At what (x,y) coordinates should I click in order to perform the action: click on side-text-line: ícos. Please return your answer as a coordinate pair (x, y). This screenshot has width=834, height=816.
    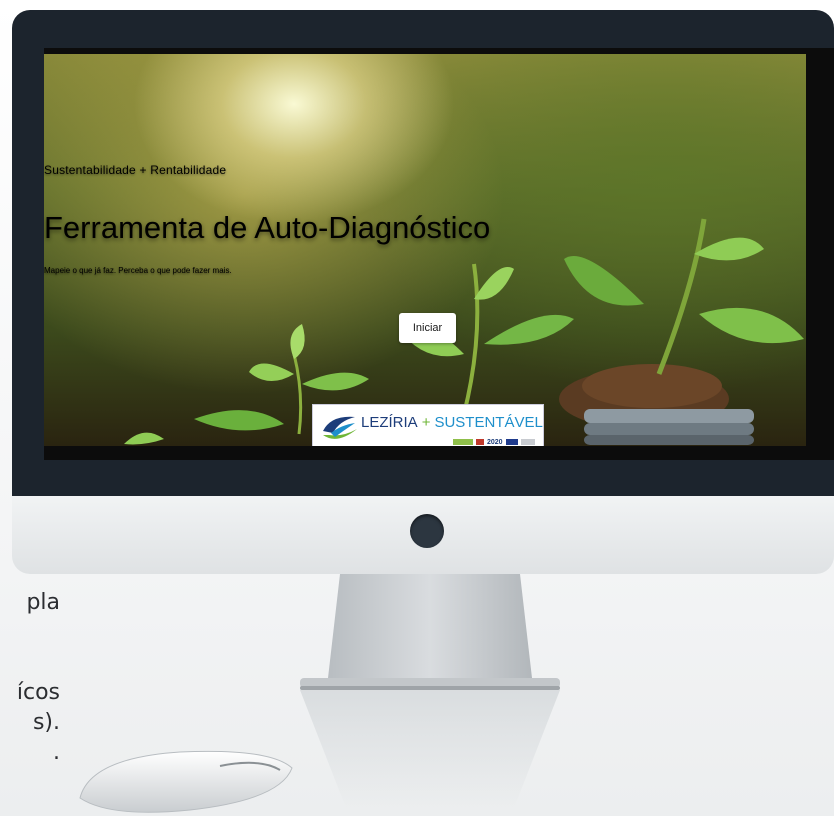
    Looking at the image, I should click on (38, 692).